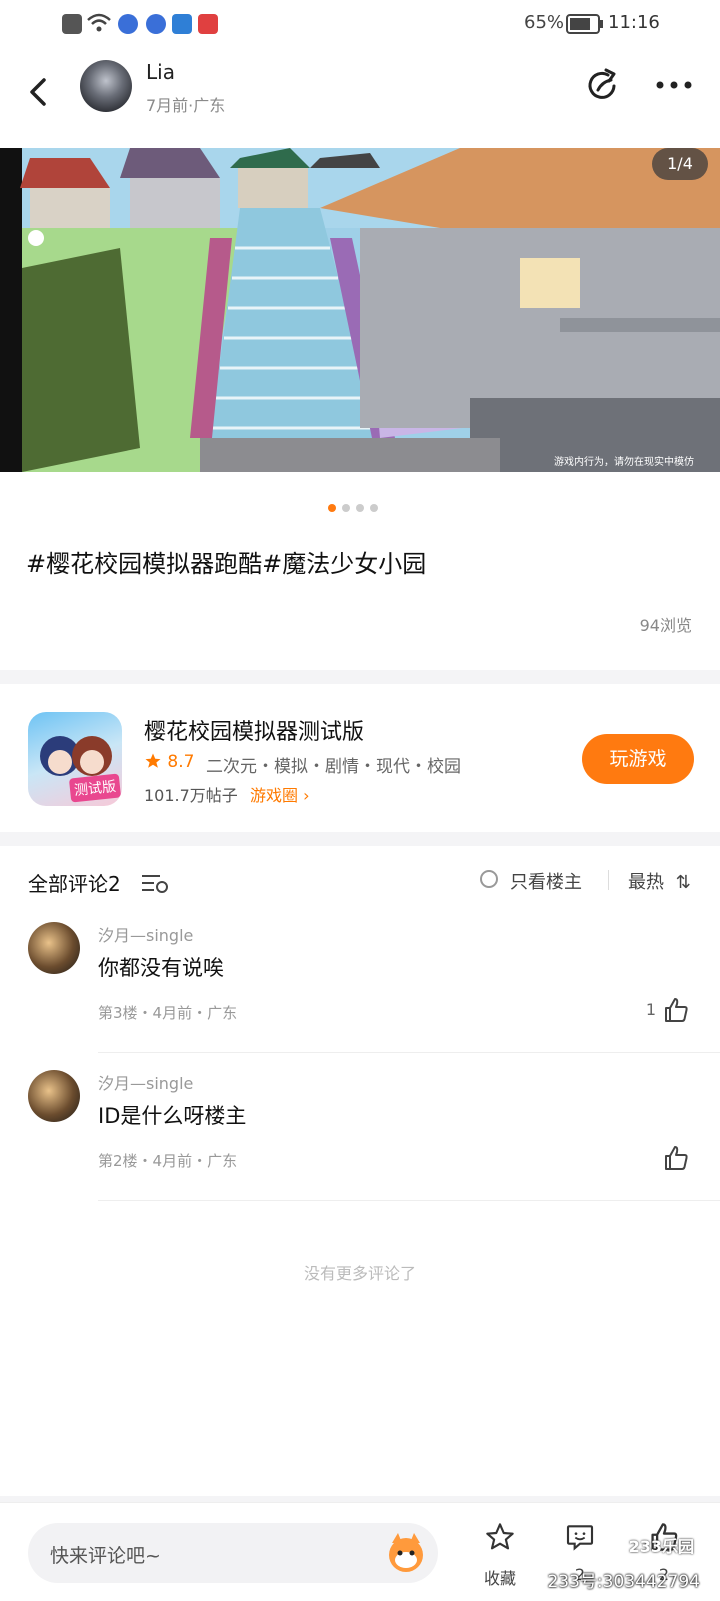  I want to click on back-icon, so click(39, 92).